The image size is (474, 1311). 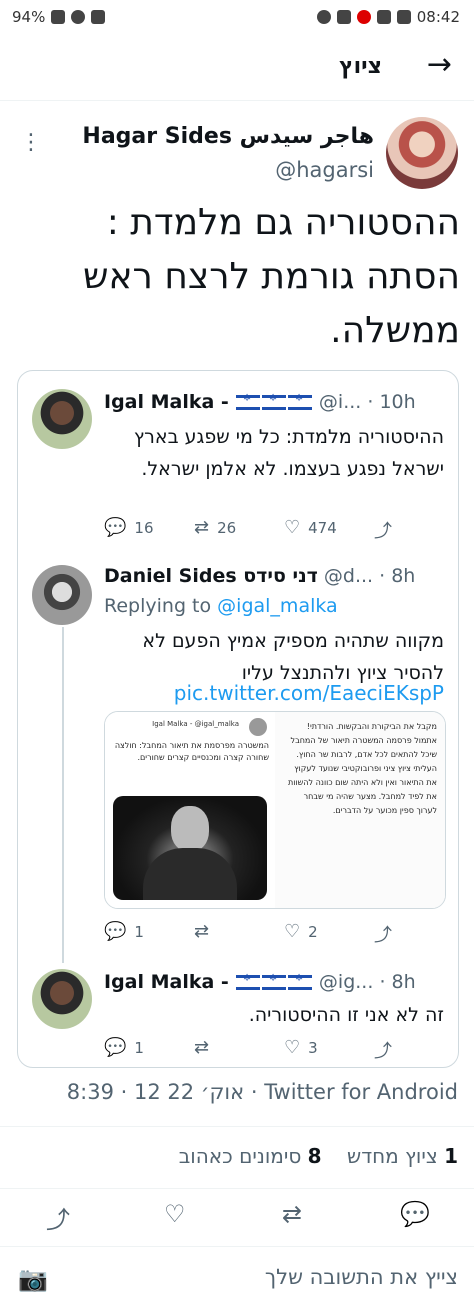 What do you see at coordinates (237, 1188) in the screenshot?
I see `divider` at bounding box center [237, 1188].